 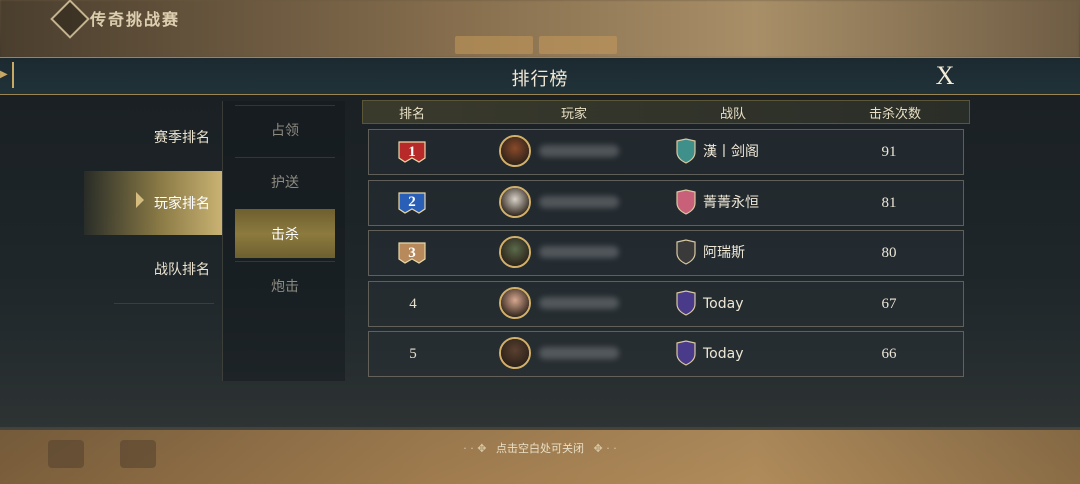 I want to click on sub-tab-bombard: 炮击, so click(x=285, y=285).